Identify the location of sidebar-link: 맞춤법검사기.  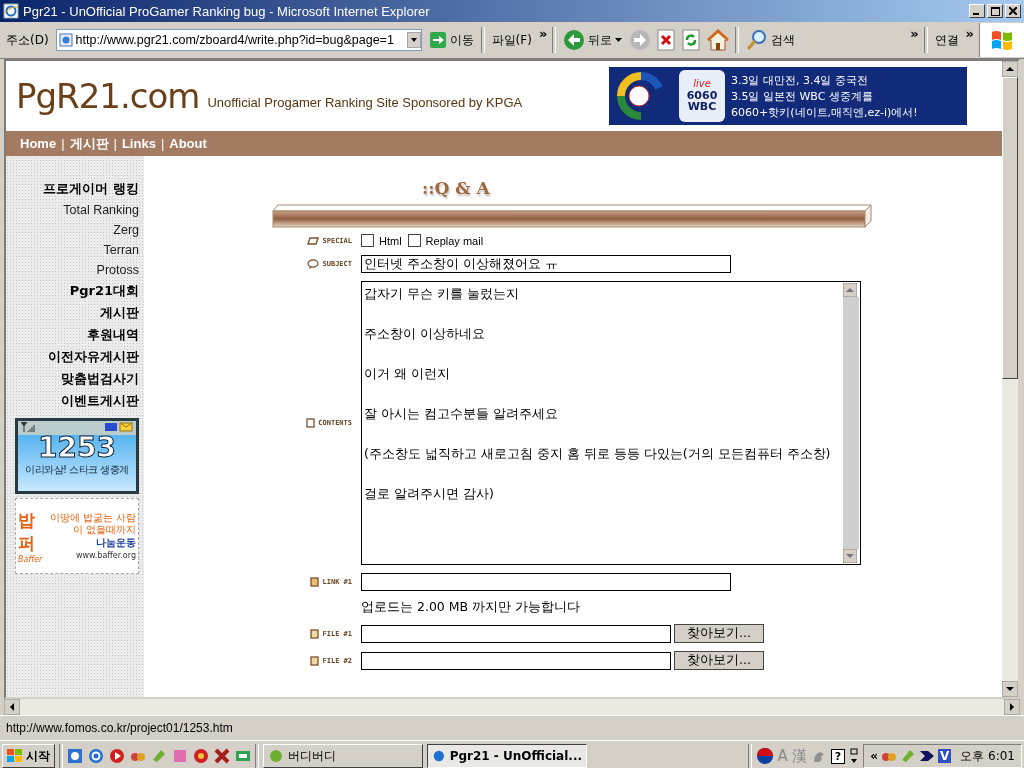
(100, 379).